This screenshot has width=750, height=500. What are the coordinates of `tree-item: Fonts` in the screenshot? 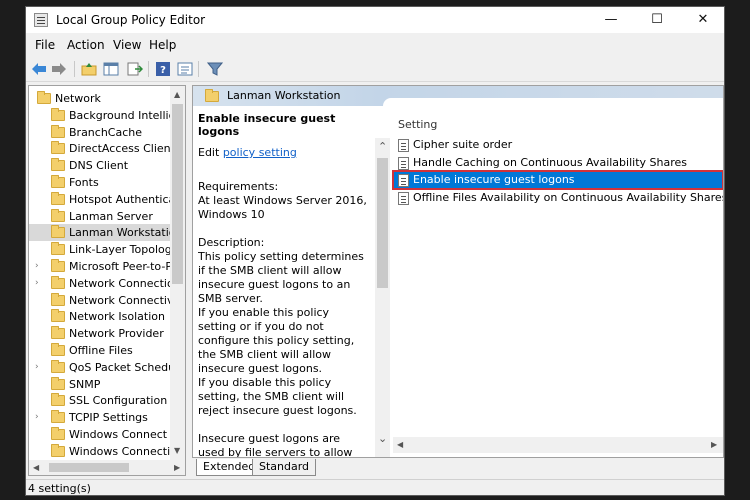 It's located at (104, 182).